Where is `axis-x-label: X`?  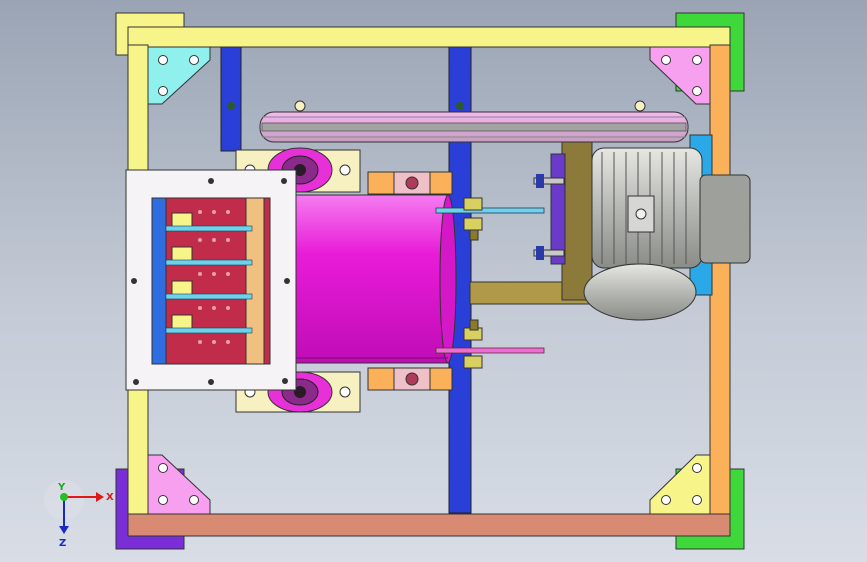
axis-x-label: X is located at coordinates (110, 497).